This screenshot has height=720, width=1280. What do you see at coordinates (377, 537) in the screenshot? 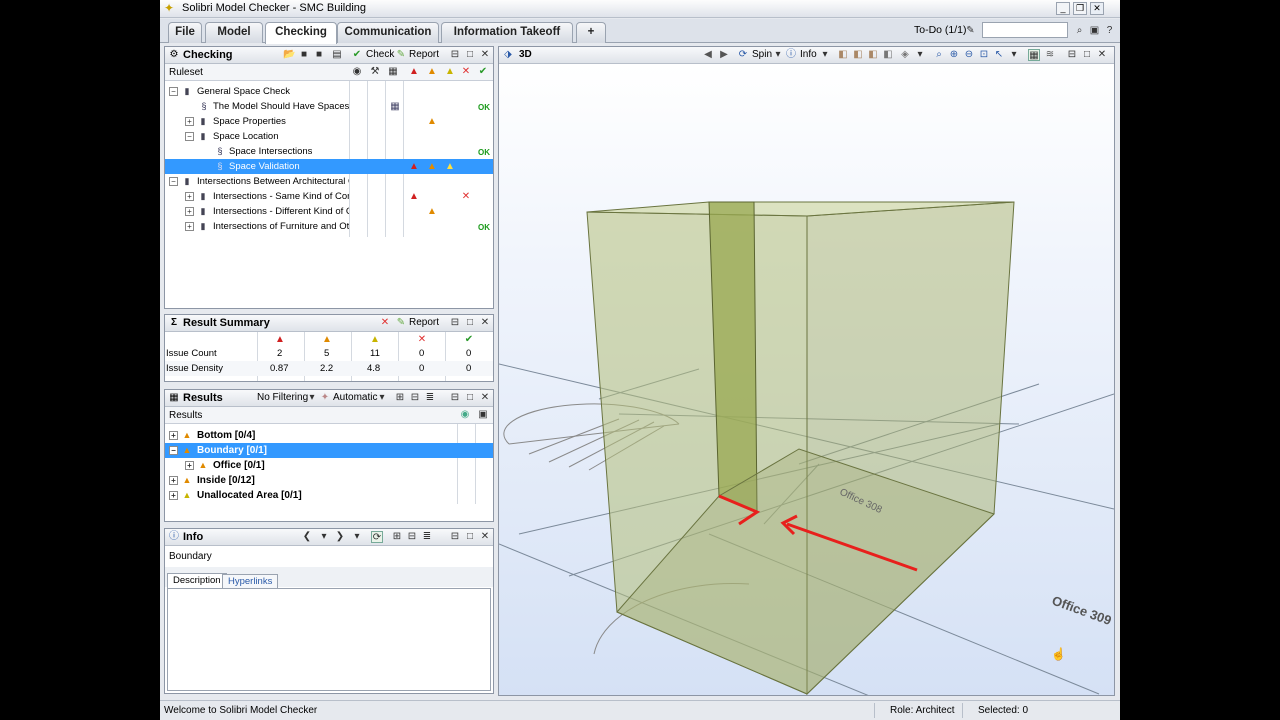
I see `sync-icon: ⟳` at bounding box center [377, 537].